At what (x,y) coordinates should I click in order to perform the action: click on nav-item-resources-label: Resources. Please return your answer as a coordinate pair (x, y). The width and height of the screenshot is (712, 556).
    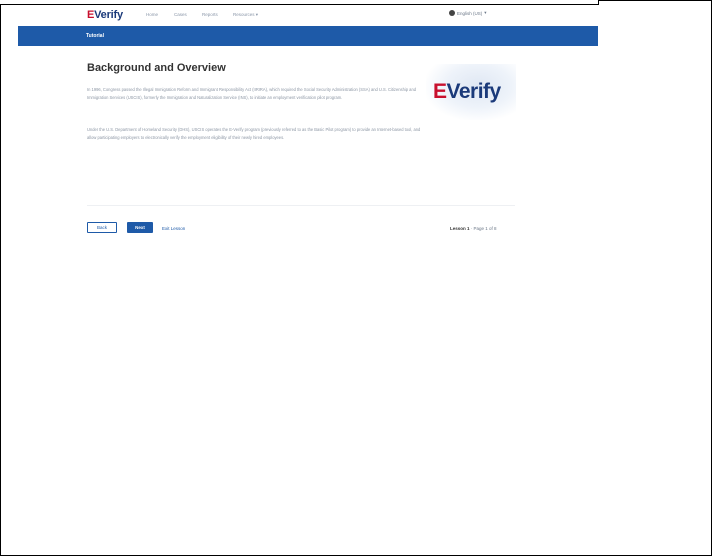
    Looking at the image, I should click on (244, 14).